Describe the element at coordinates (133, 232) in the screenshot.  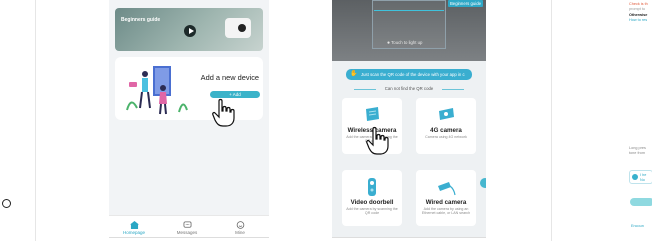
I see `tab-label: Homepage` at that location.